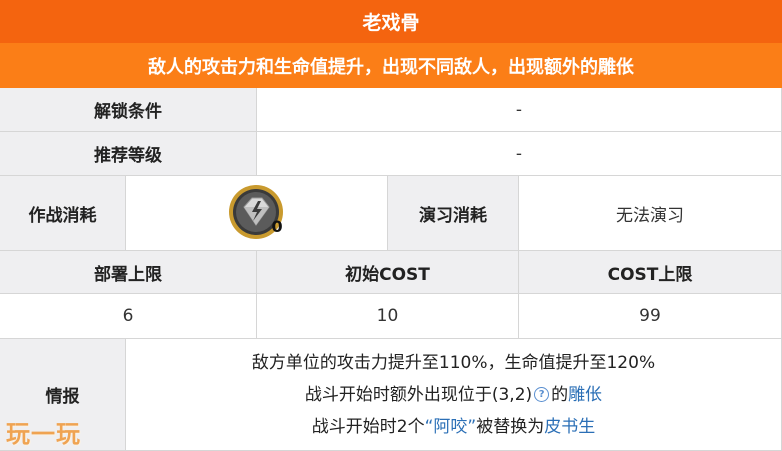  I want to click on battle-cost-label: 作战消耗, so click(63, 213).